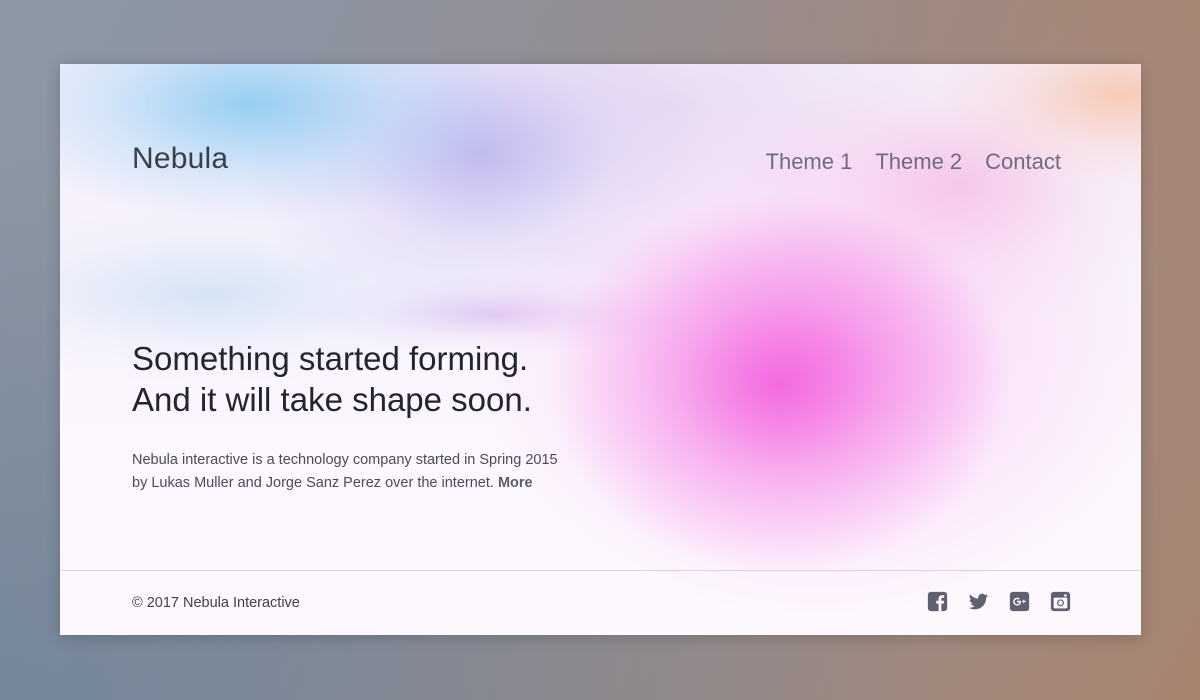  What do you see at coordinates (180, 159) in the screenshot?
I see `brand-logo: Nebula` at bounding box center [180, 159].